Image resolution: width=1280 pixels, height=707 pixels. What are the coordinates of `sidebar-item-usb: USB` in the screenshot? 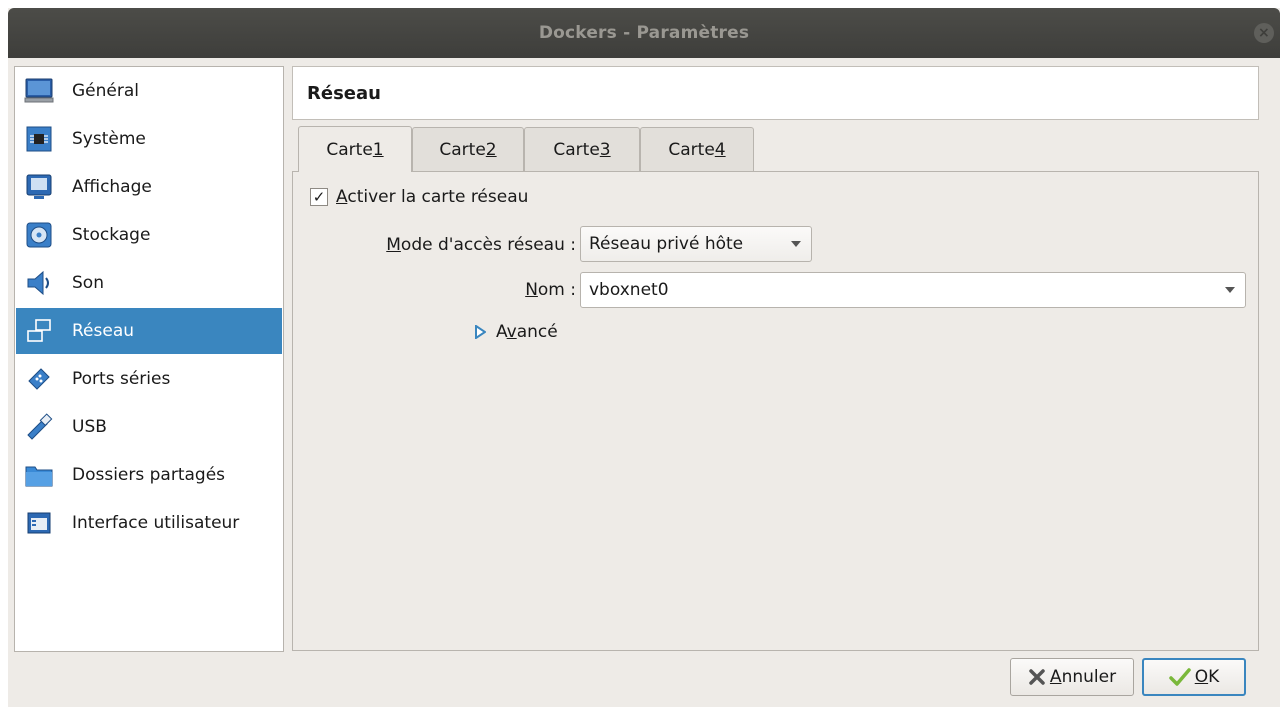 It's located at (149, 427).